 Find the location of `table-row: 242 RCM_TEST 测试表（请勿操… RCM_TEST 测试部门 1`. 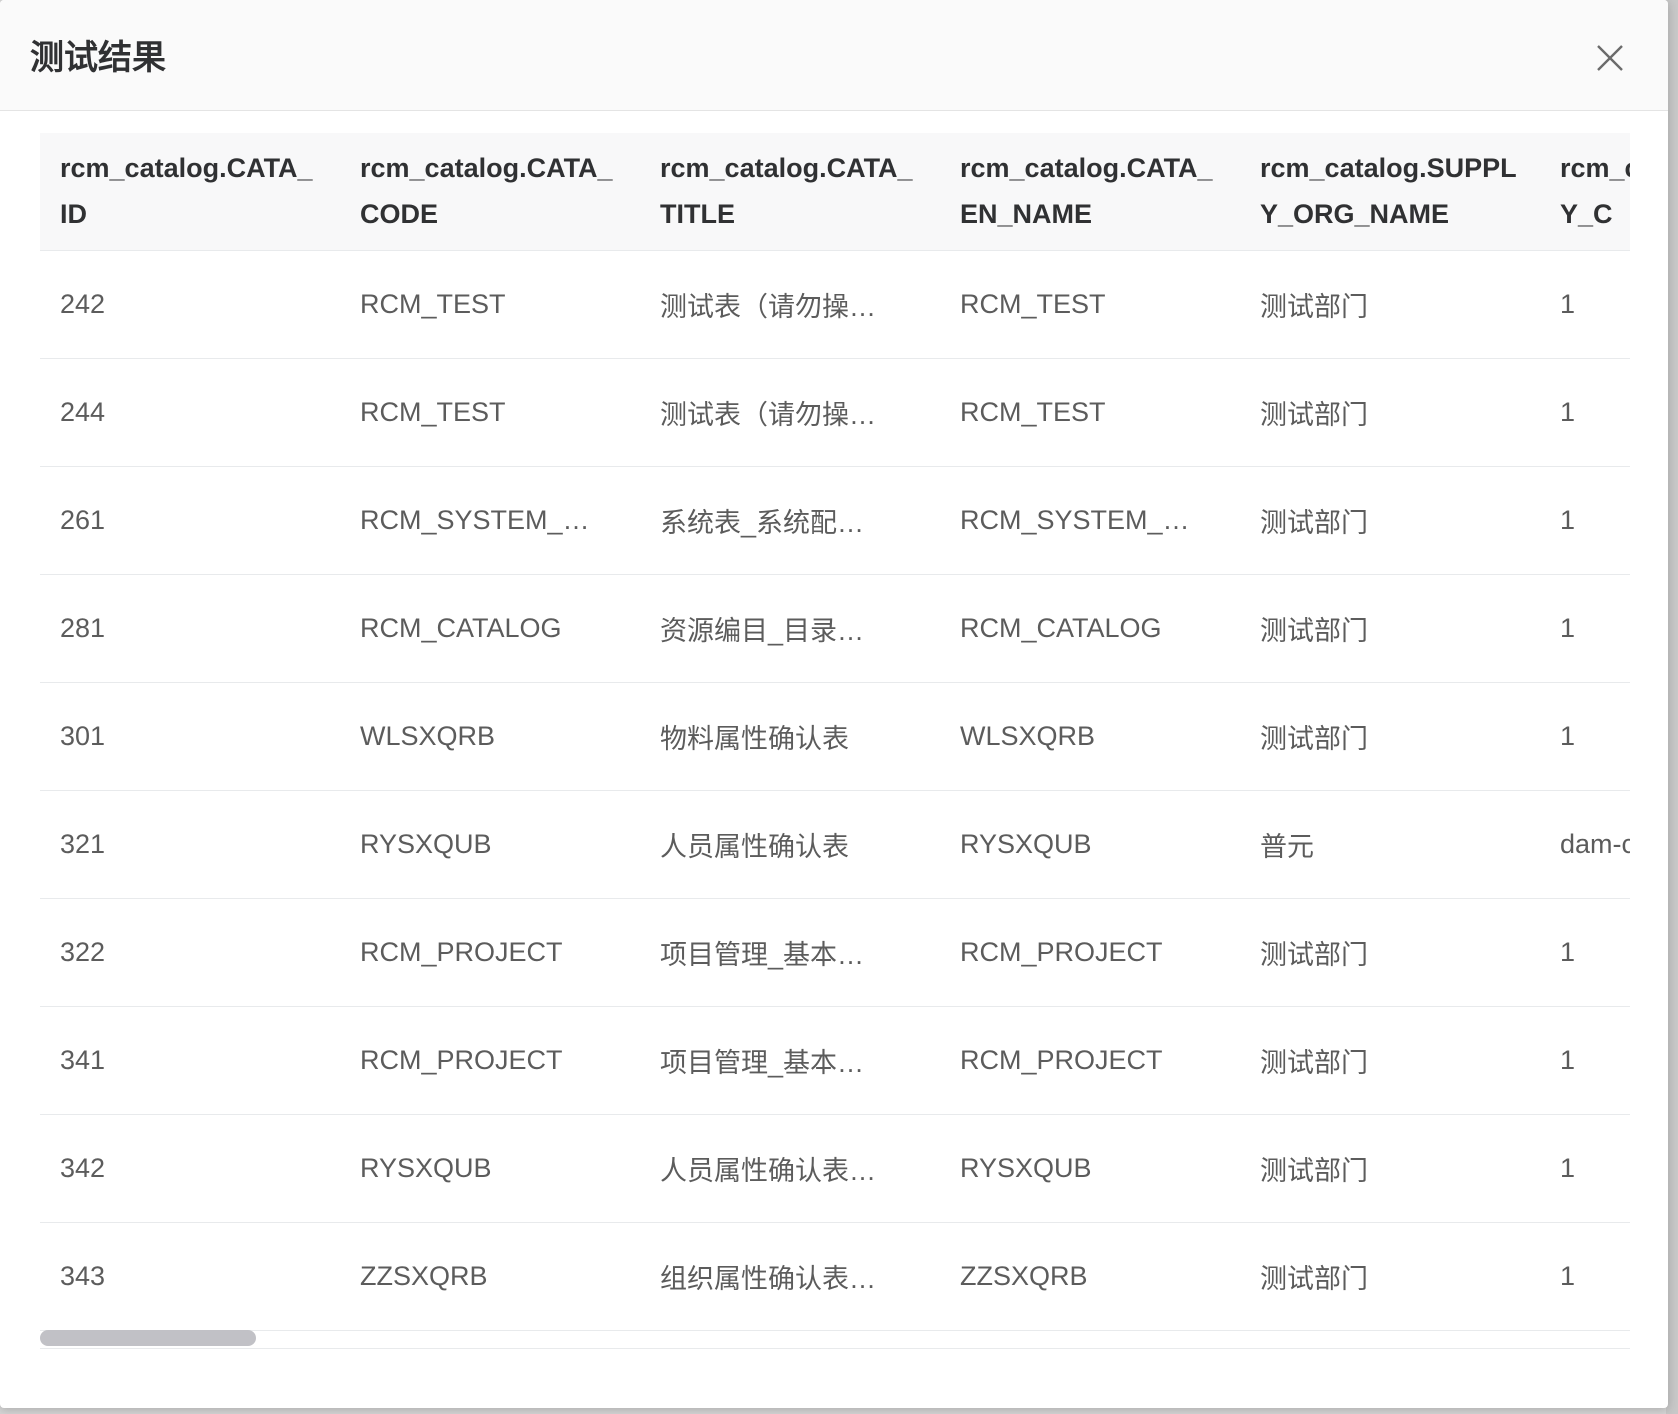

table-row: 242 RCM_TEST 测试表（请勿操… RCM_TEST 测试部门 1 is located at coordinates (835, 304).